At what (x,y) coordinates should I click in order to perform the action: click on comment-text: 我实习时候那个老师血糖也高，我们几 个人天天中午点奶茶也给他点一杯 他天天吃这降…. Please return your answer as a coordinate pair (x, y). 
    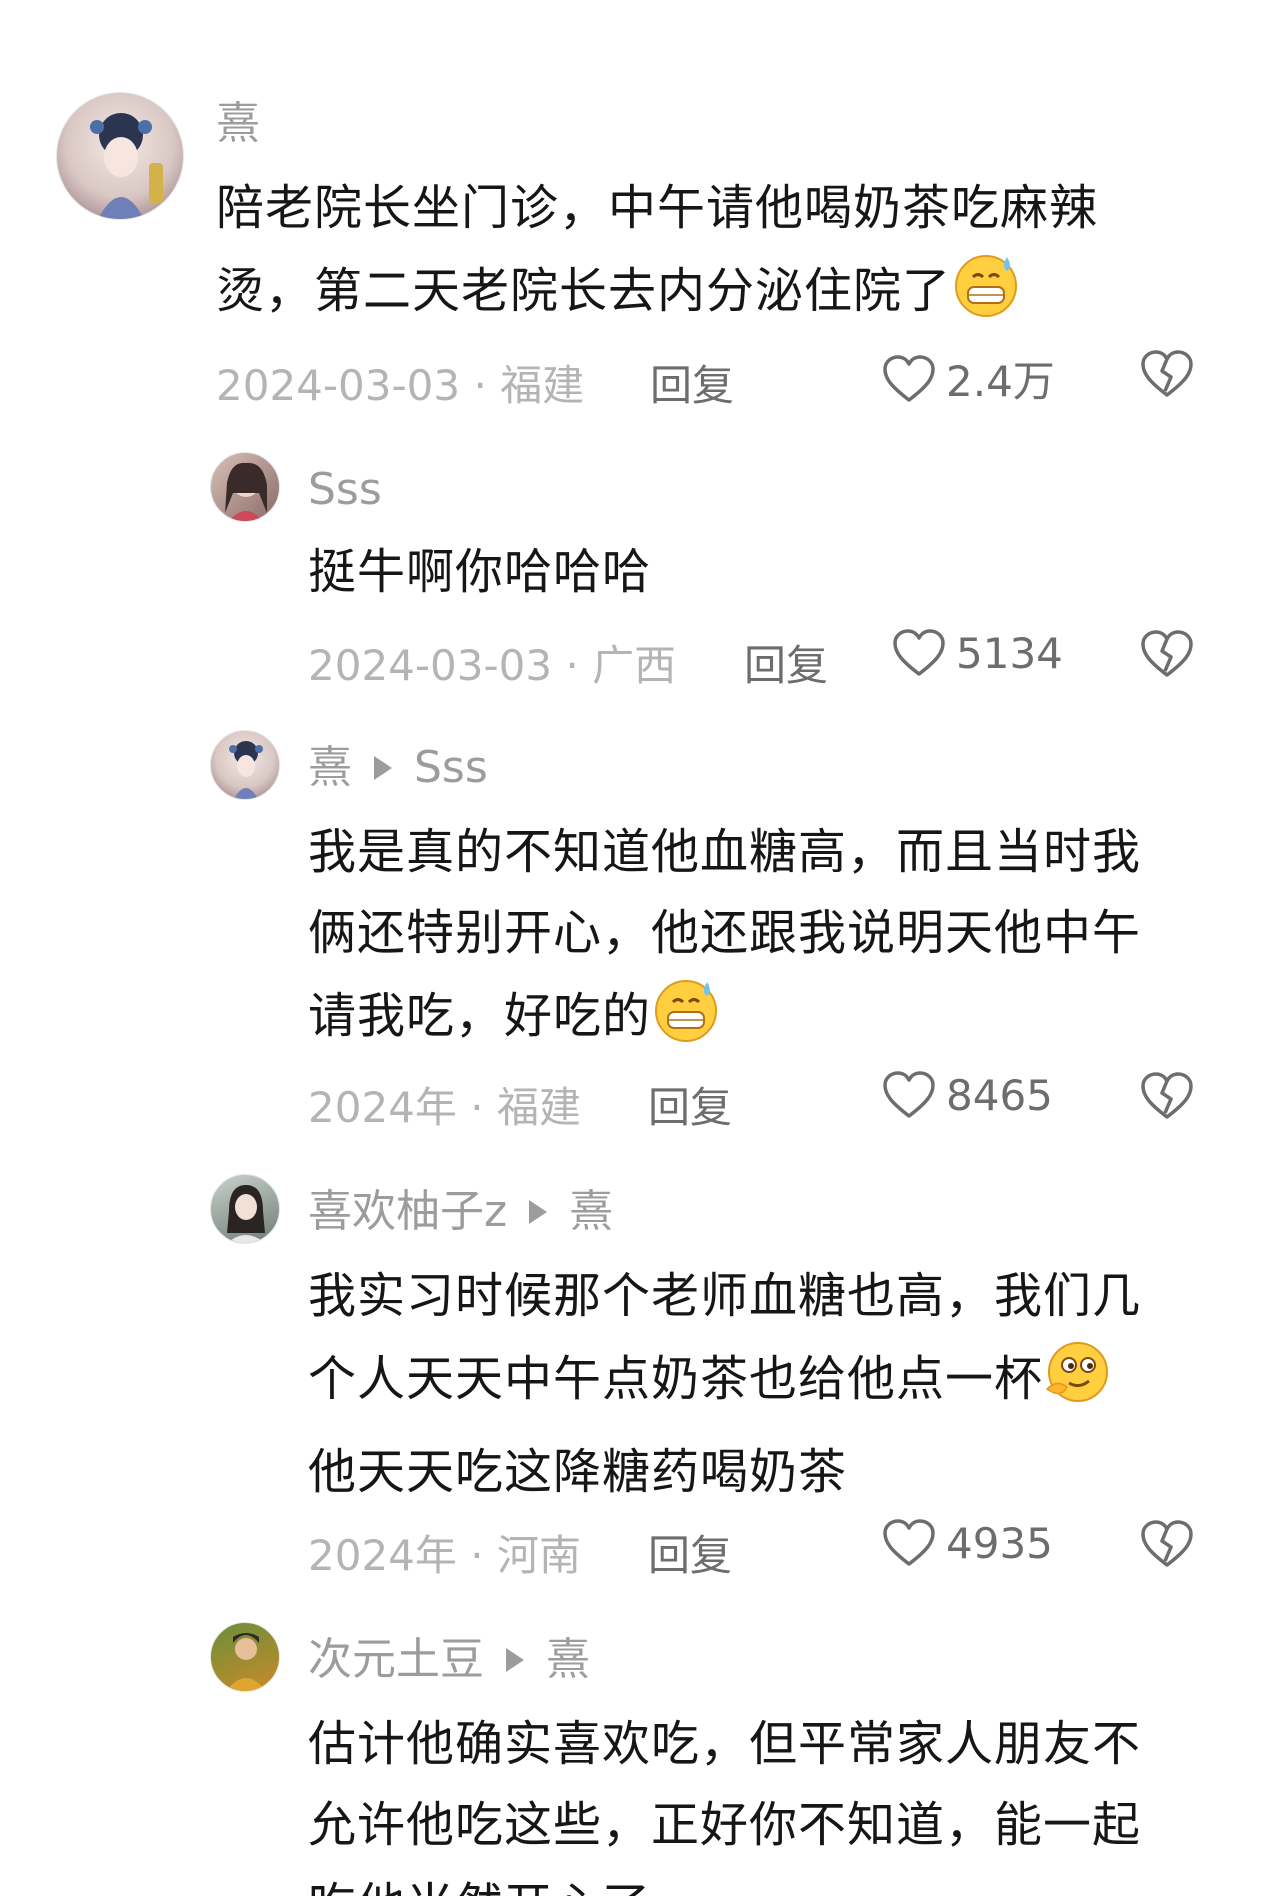
    Looking at the image, I should click on (758, 1384).